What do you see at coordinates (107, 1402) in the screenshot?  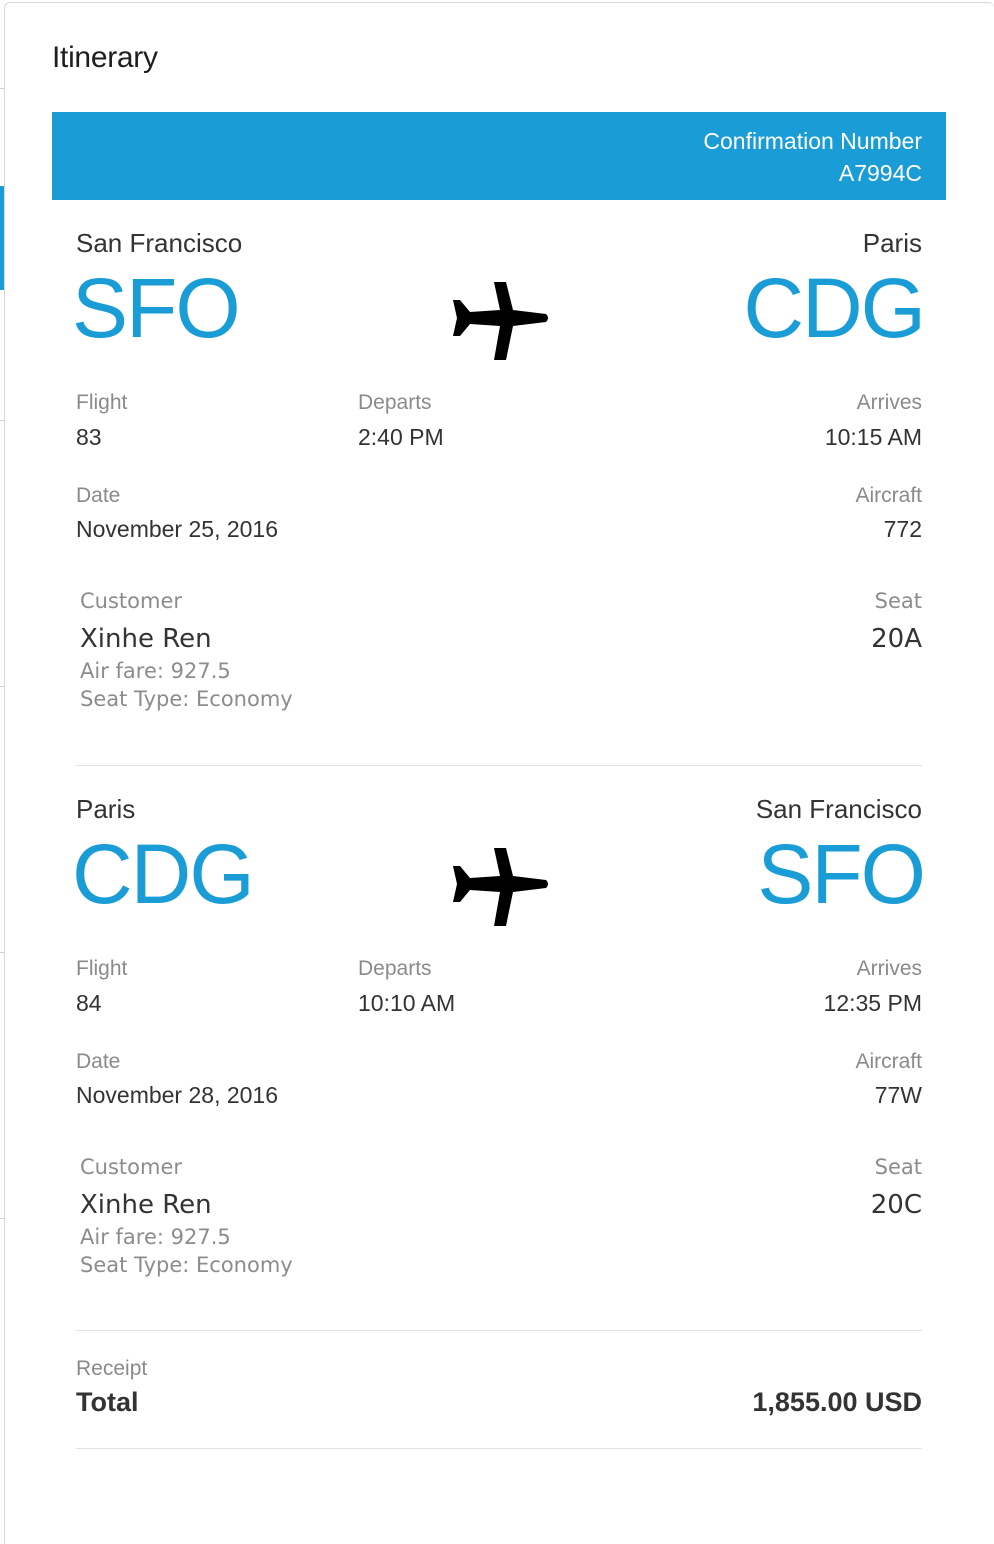 I see `total-label: Total` at bounding box center [107, 1402].